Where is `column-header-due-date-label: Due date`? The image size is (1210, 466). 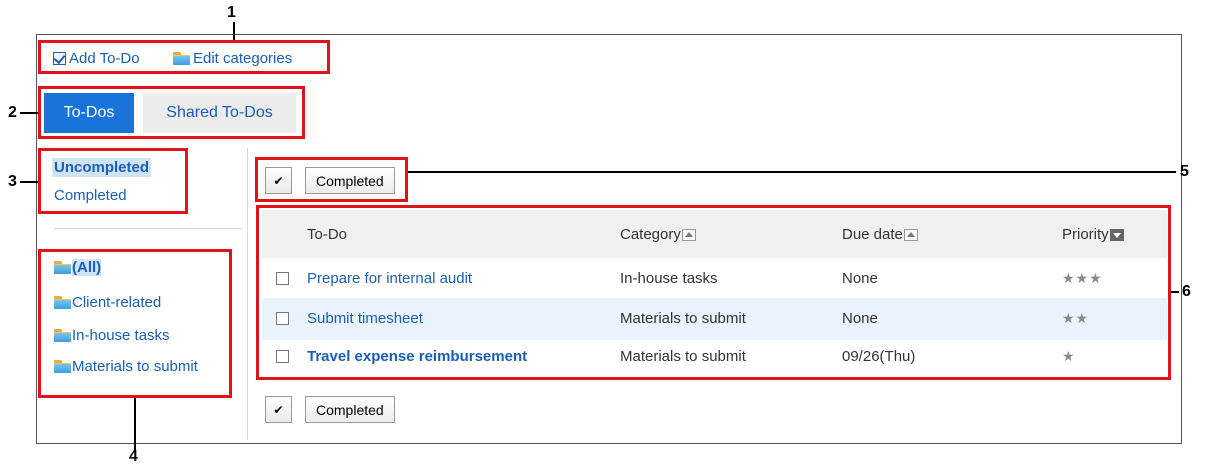
column-header-due-date-label: Due date is located at coordinates (872, 234).